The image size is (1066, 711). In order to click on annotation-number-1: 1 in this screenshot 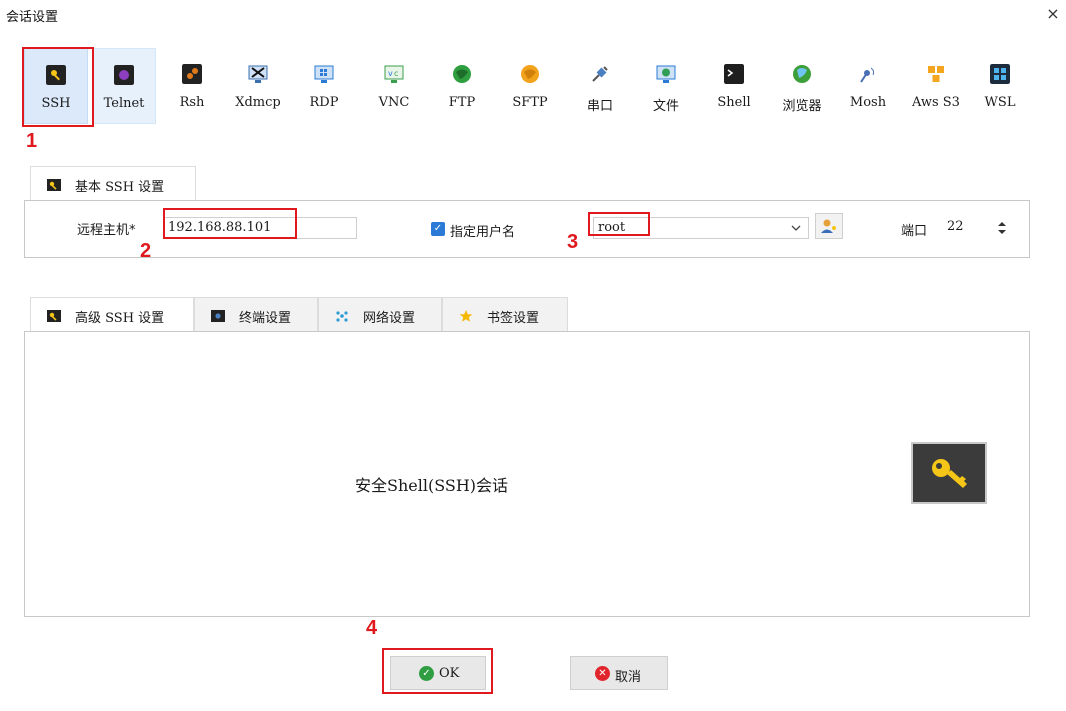, I will do `click(32, 141)`.